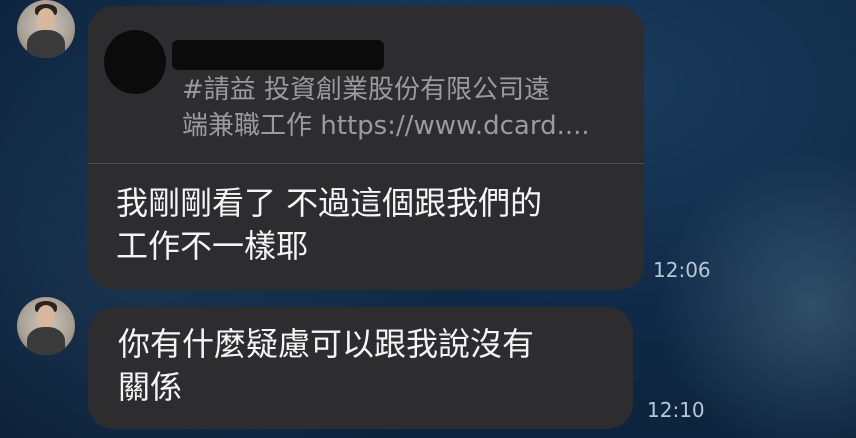 This screenshot has height=438, width=856. Describe the element at coordinates (371, 225) in the screenshot. I see `message-text: 我剛剛看了 不過這個跟我們的 工作不一樣耶` at that location.